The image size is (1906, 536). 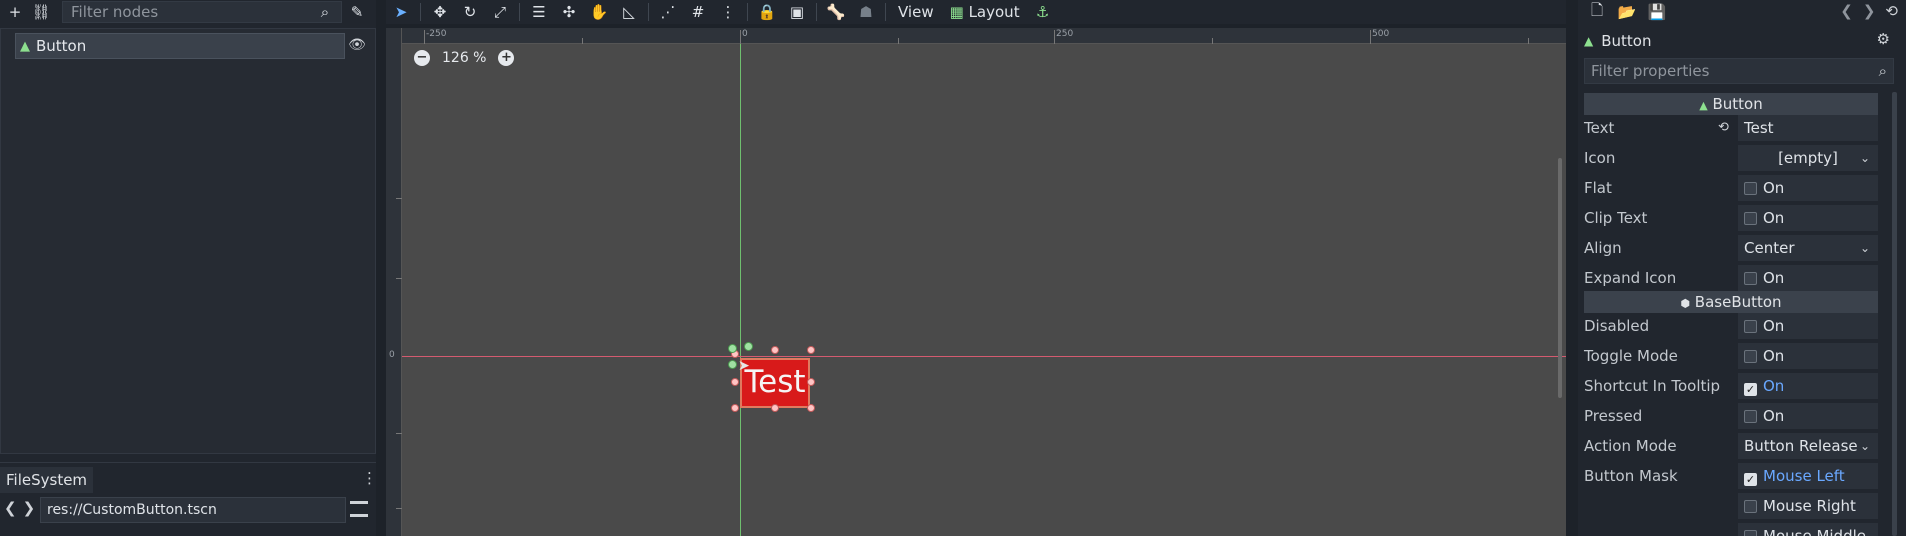 What do you see at coordinates (539, 12) in the screenshot?
I see `list-select-icon: ☰` at bounding box center [539, 12].